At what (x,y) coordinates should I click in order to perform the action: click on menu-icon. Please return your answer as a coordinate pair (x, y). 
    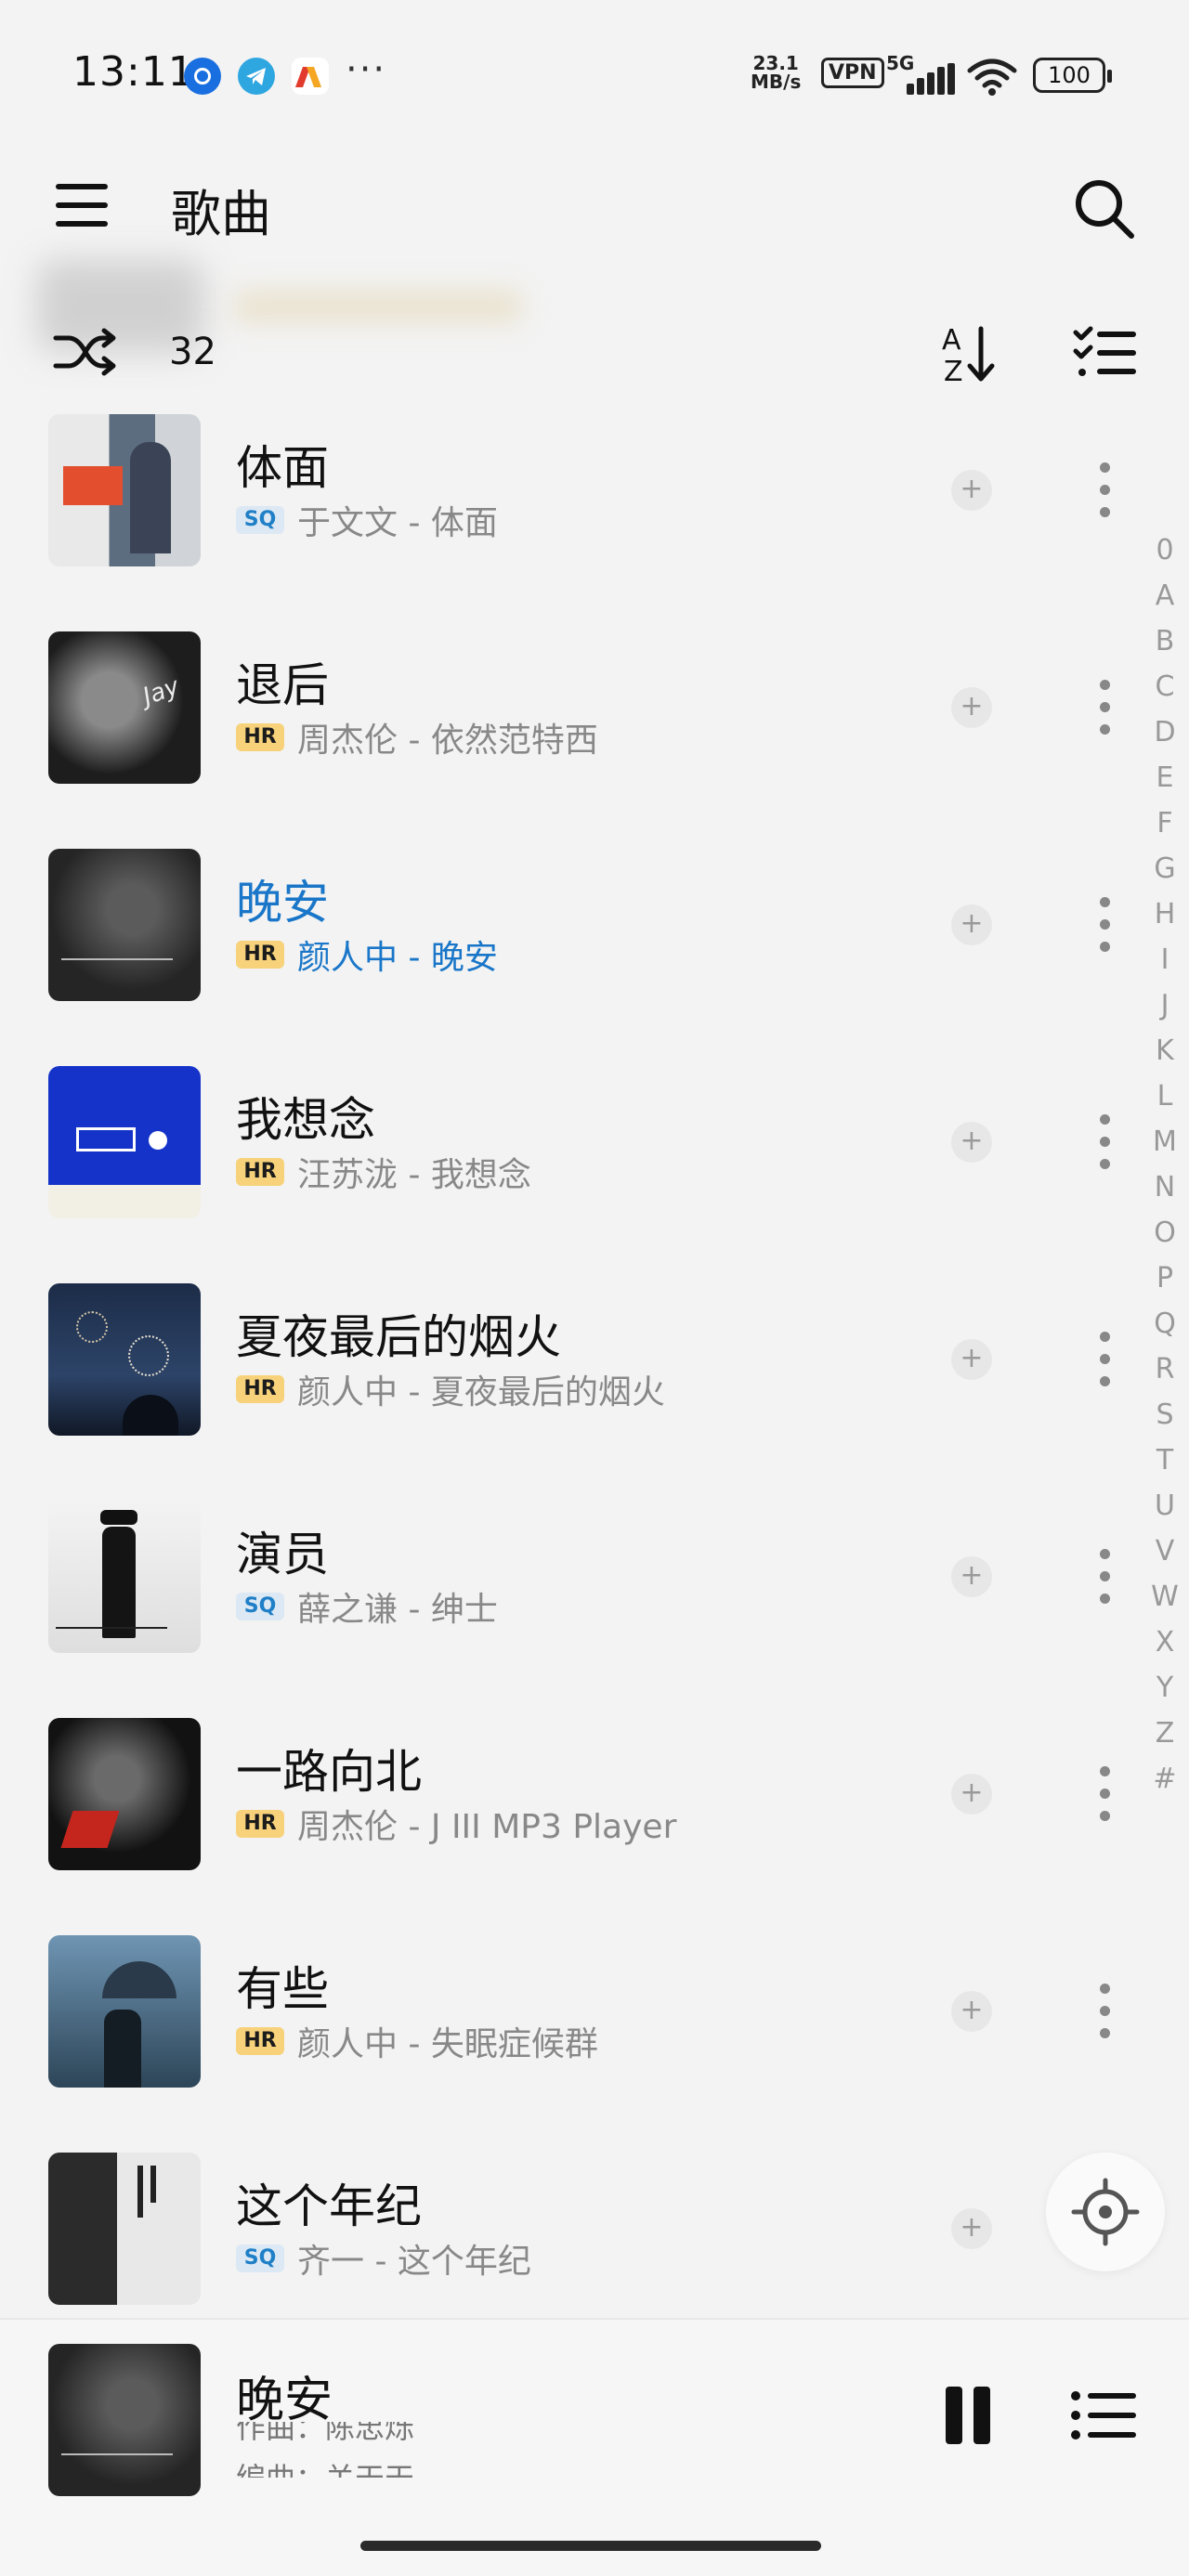
    Looking at the image, I should click on (81, 206).